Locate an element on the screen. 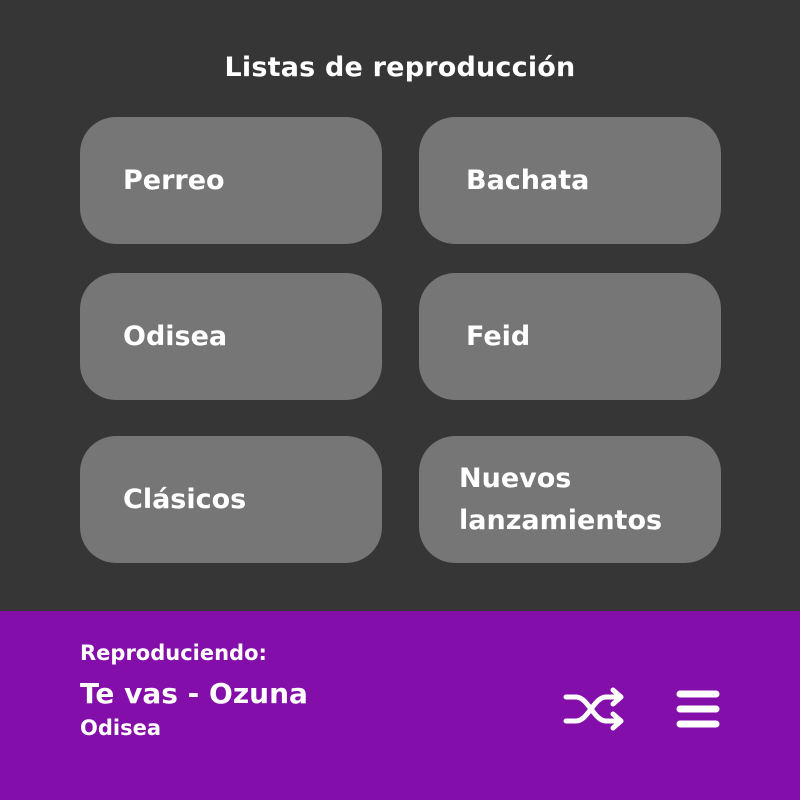  track-title: Te vas - Ozuna is located at coordinates (194, 693).